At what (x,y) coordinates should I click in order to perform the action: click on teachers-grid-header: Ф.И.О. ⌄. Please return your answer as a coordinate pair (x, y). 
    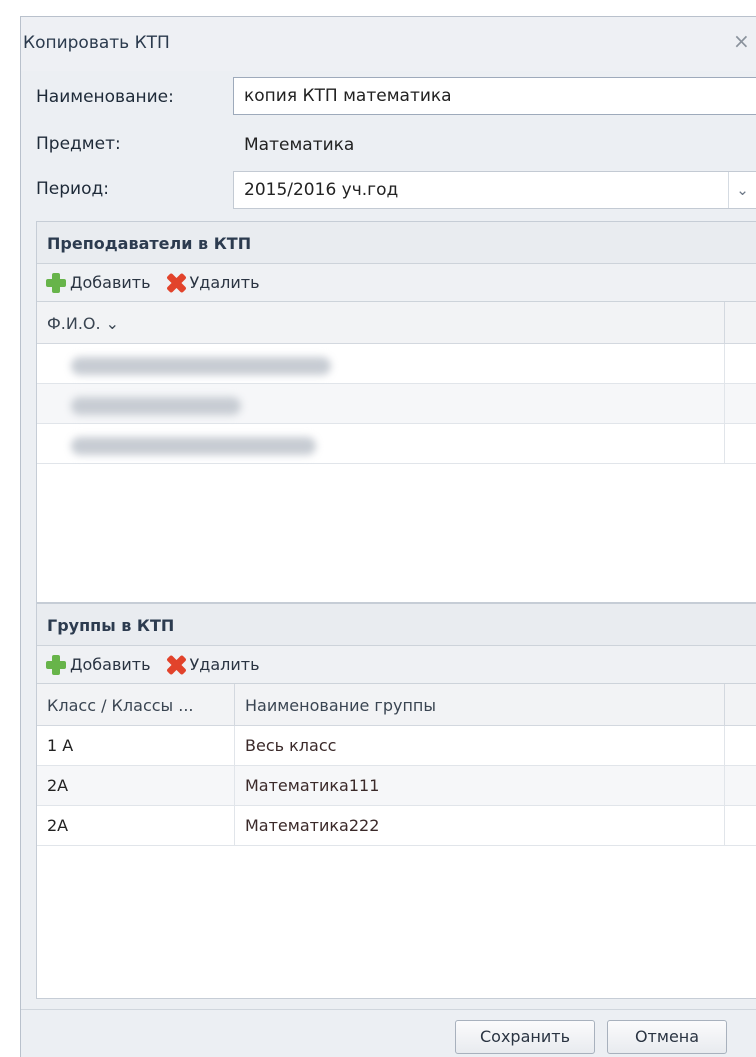
    Looking at the image, I should click on (396, 323).